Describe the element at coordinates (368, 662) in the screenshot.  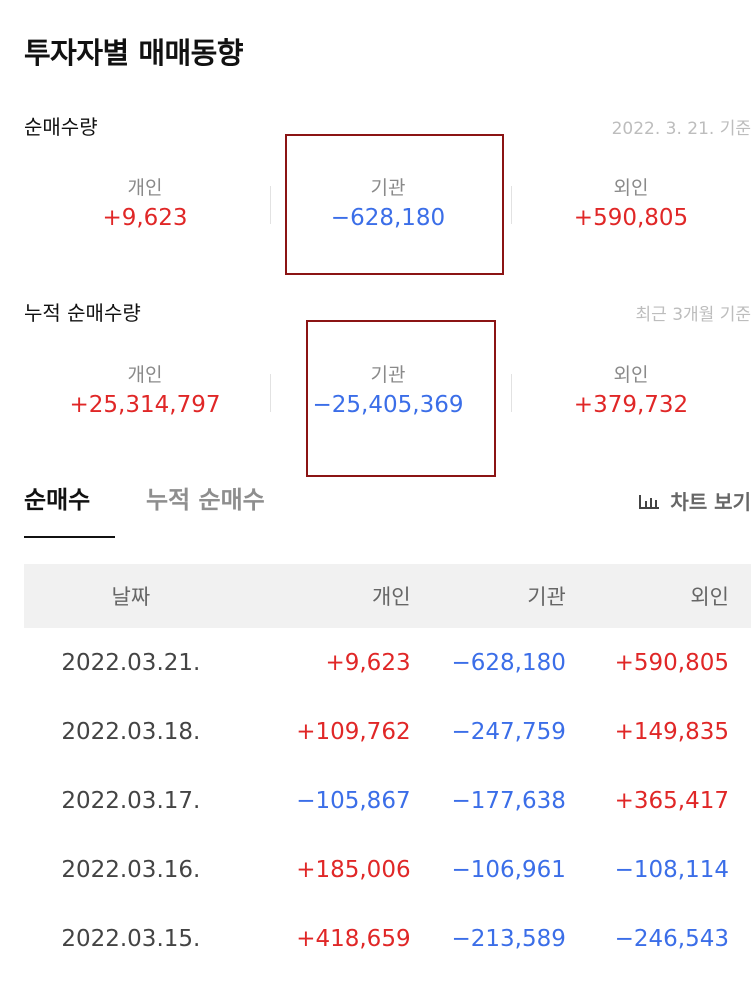
I see `cell-individual: +9,623` at that location.